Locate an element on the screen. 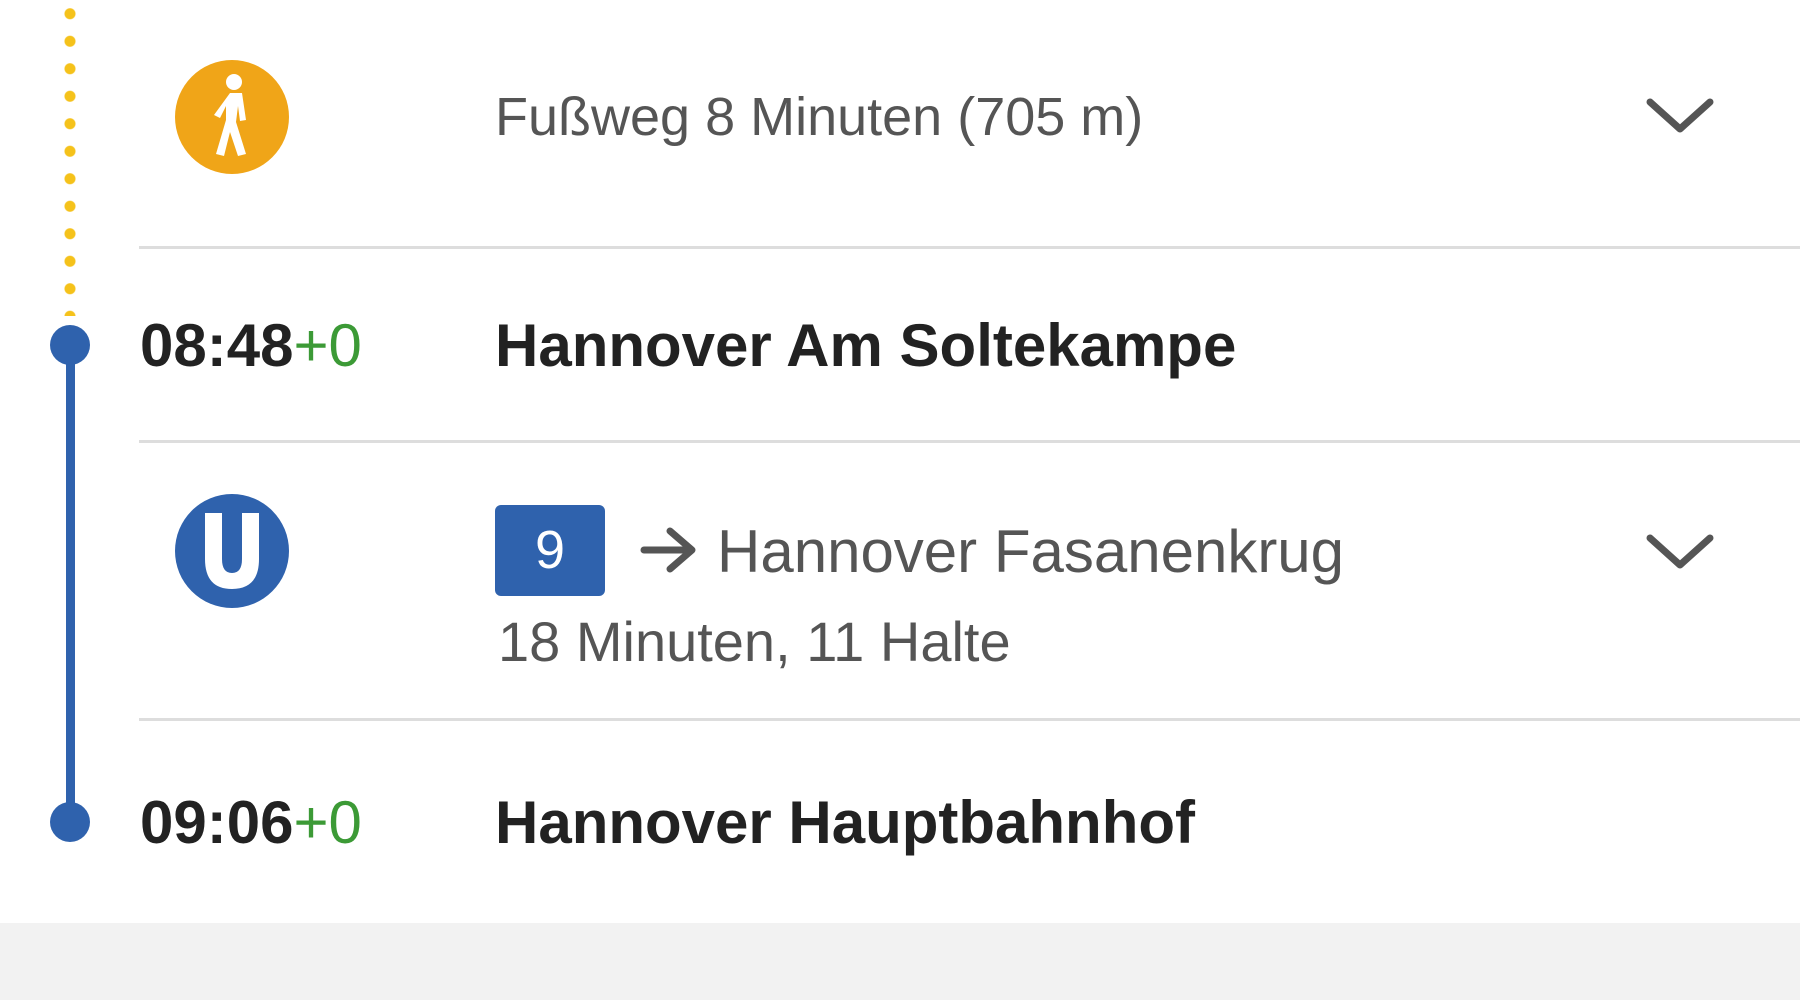  time-value: 09:06 is located at coordinates (217, 822).